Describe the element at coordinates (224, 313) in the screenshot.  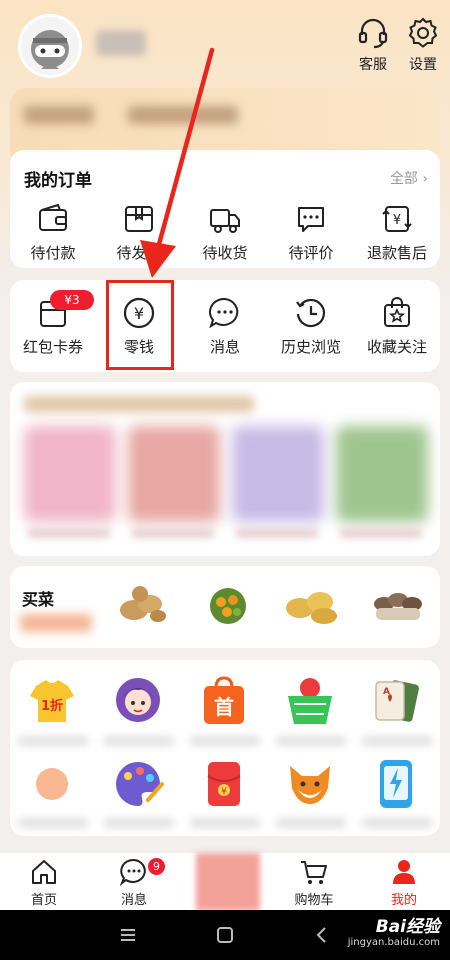
I see `message-icon` at that location.